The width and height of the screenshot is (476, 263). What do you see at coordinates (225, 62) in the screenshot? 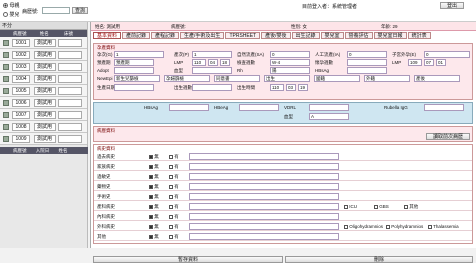
I see `lmp-day: 18` at bounding box center [225, 62].